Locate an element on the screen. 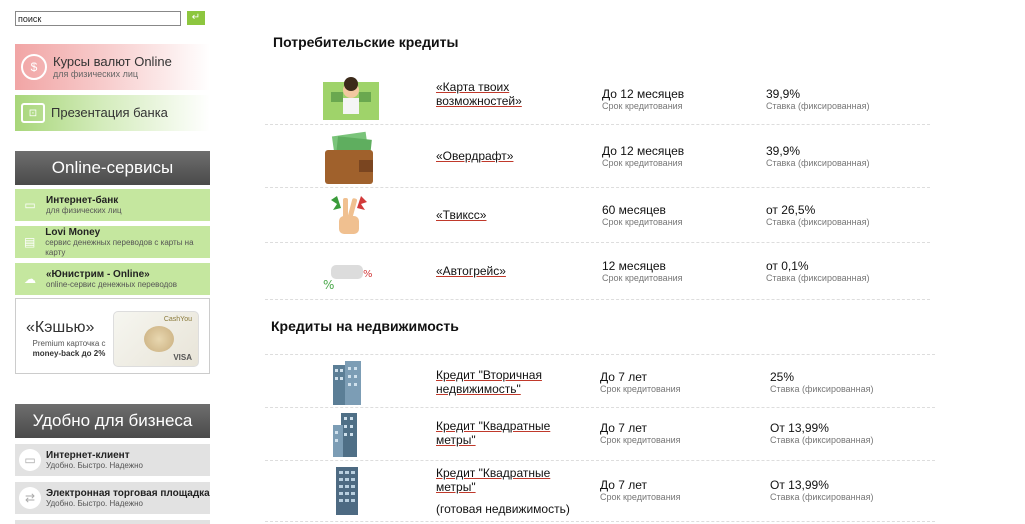  credit-rate: 25% is located at coordinates (782, 377).